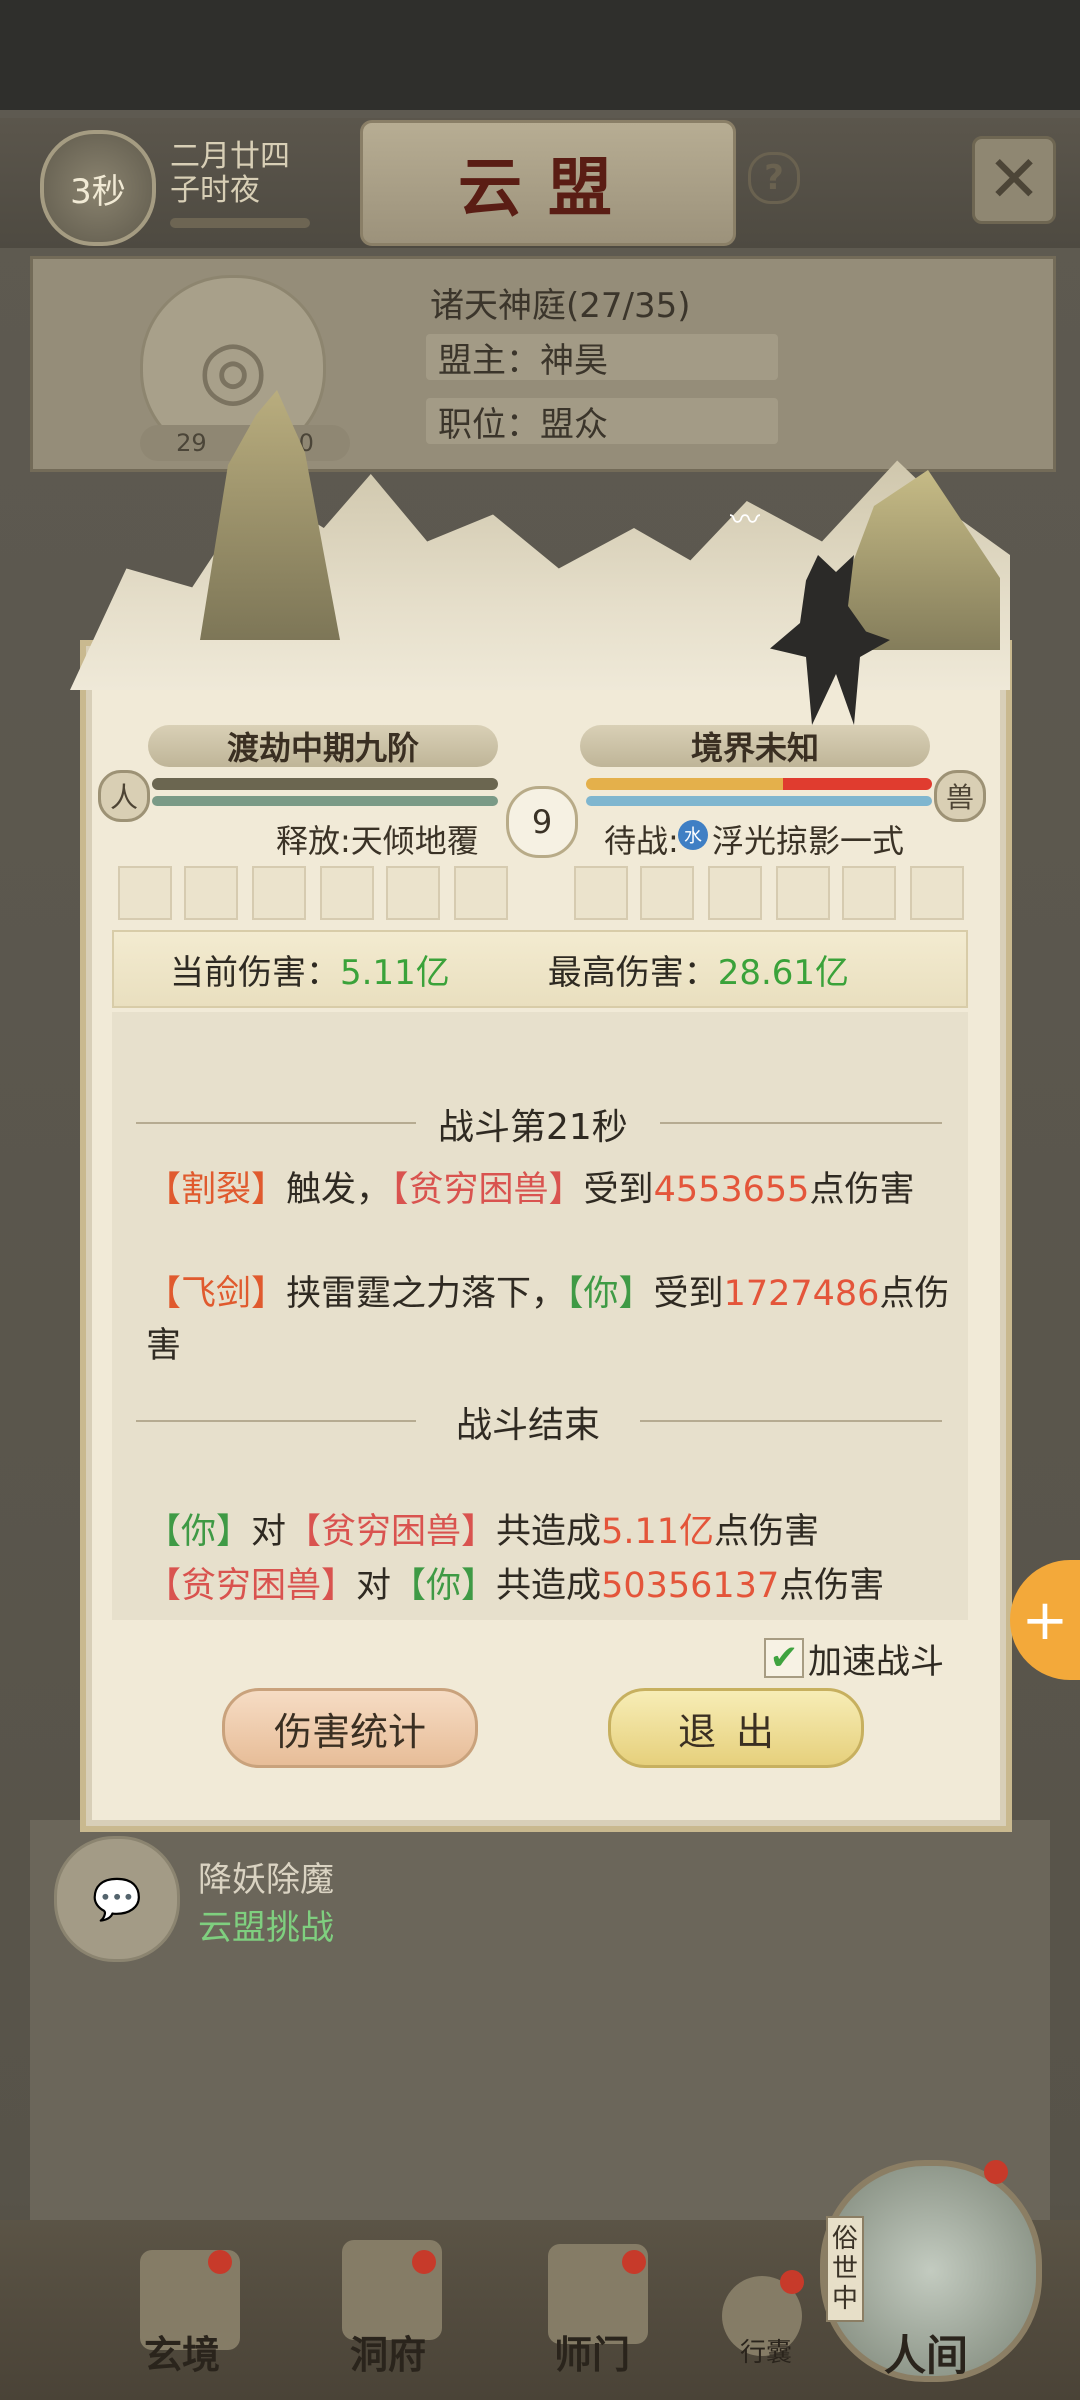 Image resolution: width=1080 pixels, height=2400 pixels. Describe the element at coordinates (592, 2351) in the screenshot. I see `nav-item-shimen: 师门` at that location.